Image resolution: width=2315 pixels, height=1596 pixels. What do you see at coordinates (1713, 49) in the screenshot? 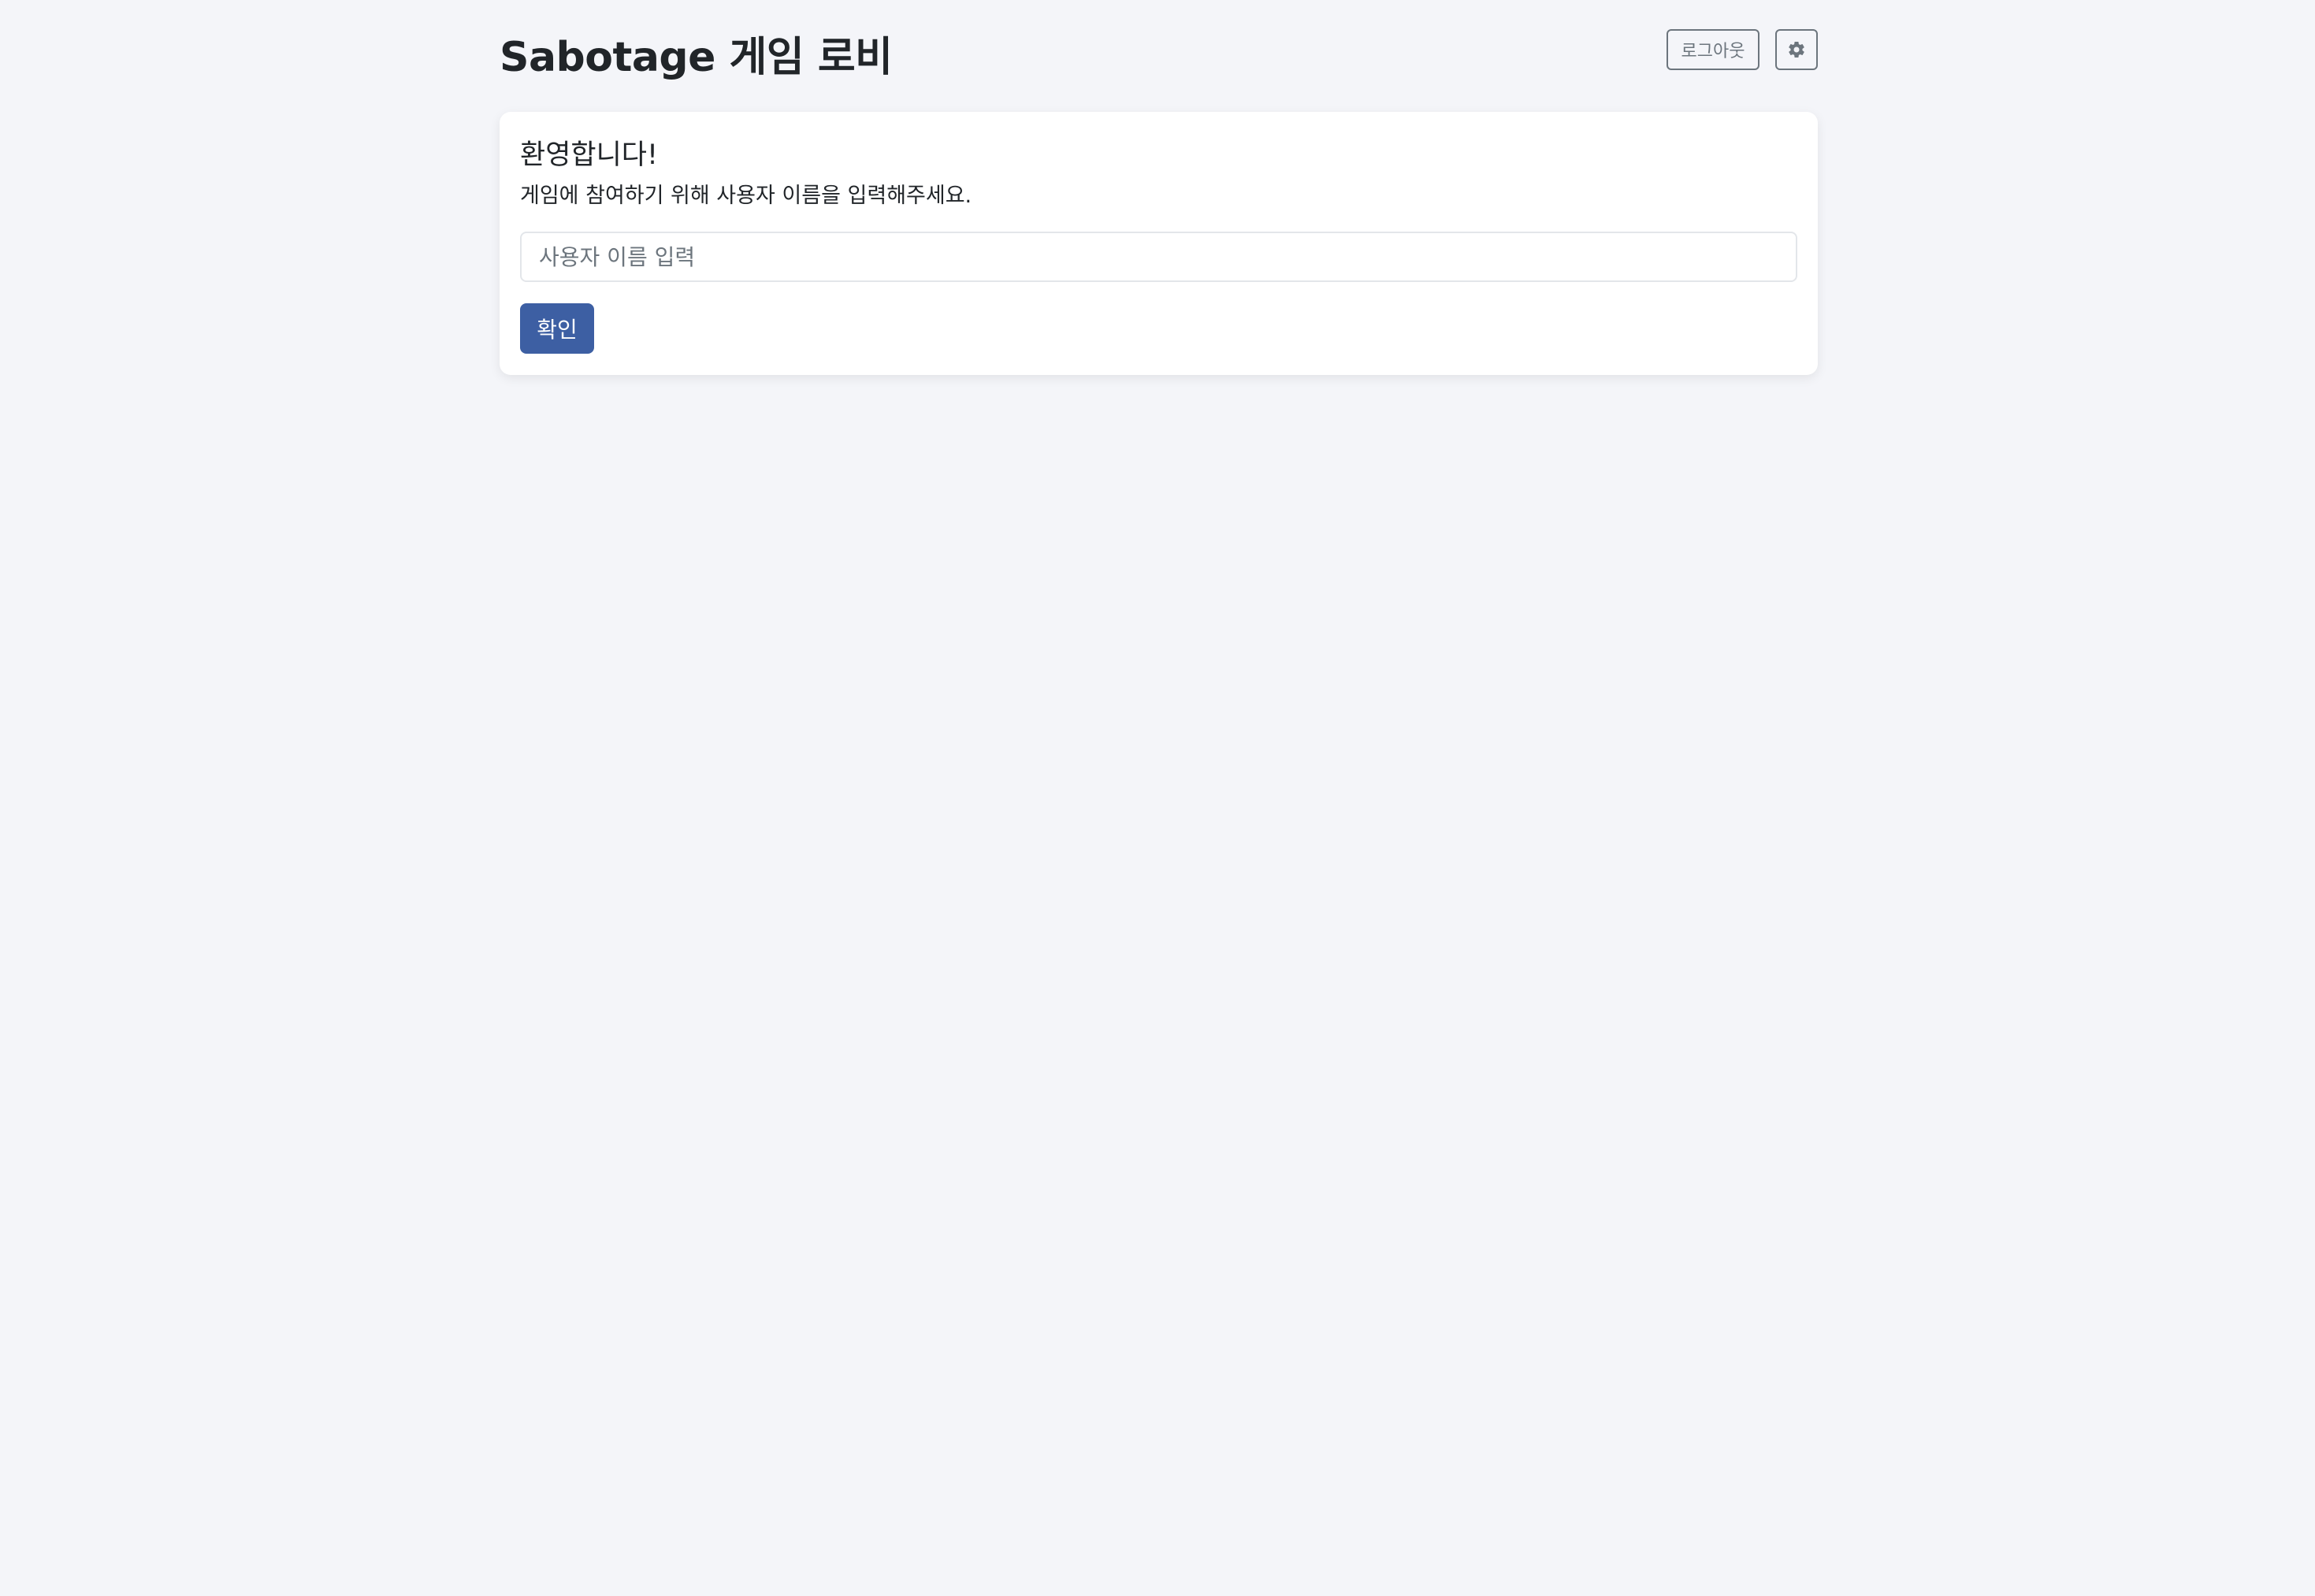
I see `logout-button: 로그아웃` at bounding box center [1713, 49].